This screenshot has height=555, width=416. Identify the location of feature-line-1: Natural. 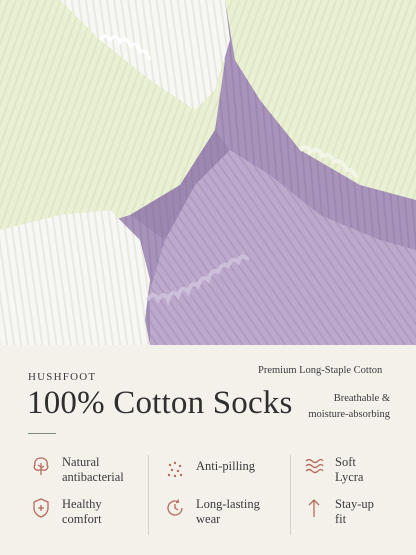
(81, 462).